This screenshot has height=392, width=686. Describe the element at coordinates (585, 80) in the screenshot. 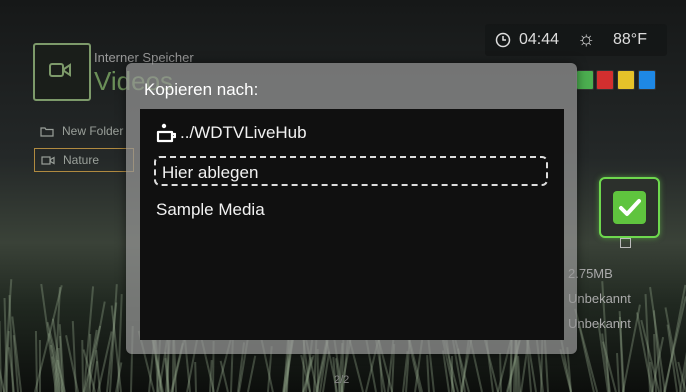

I see `green-button-icon` at that location.